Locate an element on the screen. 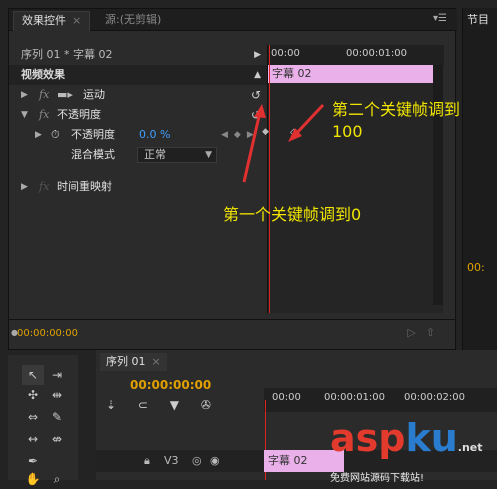  annotation-second-keyframe-value: 100 is located at coordinates (347, 131).